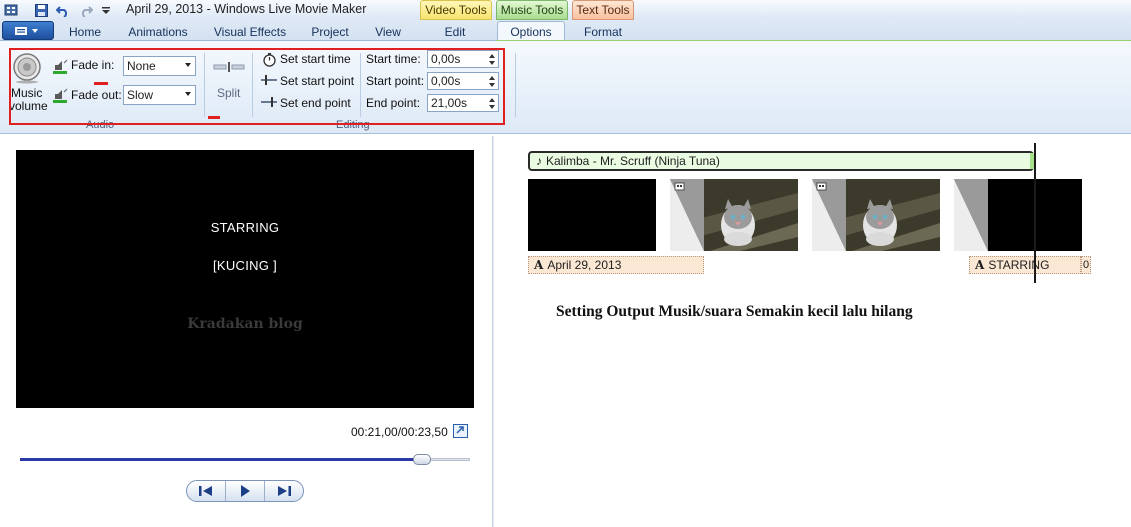 The width and height of the screenshot is (1131, 527). I want to click on playback-controls, so click(245, 491).